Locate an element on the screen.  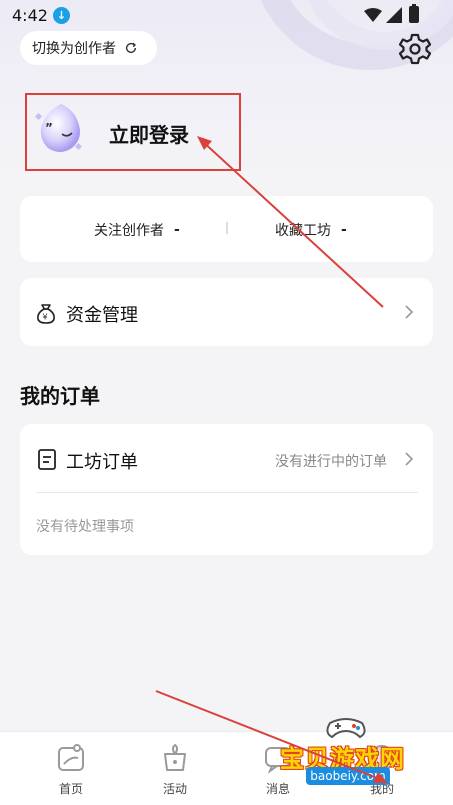
followed-creators-item: 关注创作者 - is located at coordinates (137, 230).